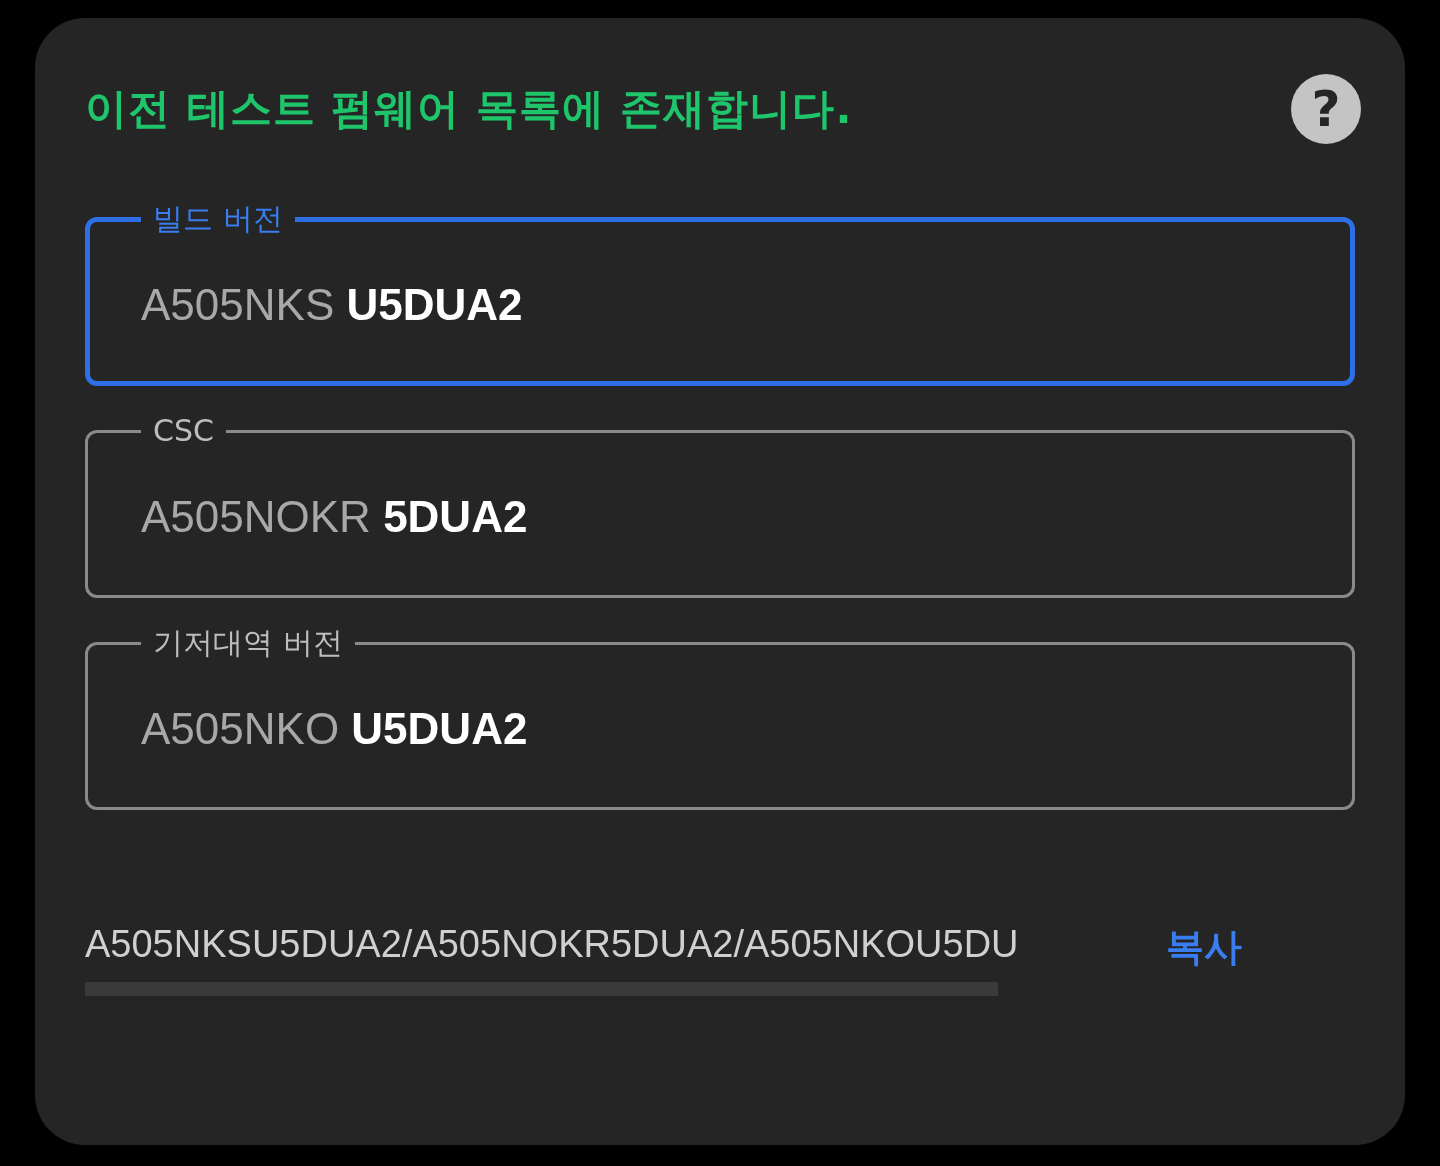 The height and width of the screenshot is (1166, 1440). What do you see at coordinates (720, 295) in the screenshot?
I see `text-field: 빌드 버전 A505NKS U5DUA2` at bounding box center [720, 295].